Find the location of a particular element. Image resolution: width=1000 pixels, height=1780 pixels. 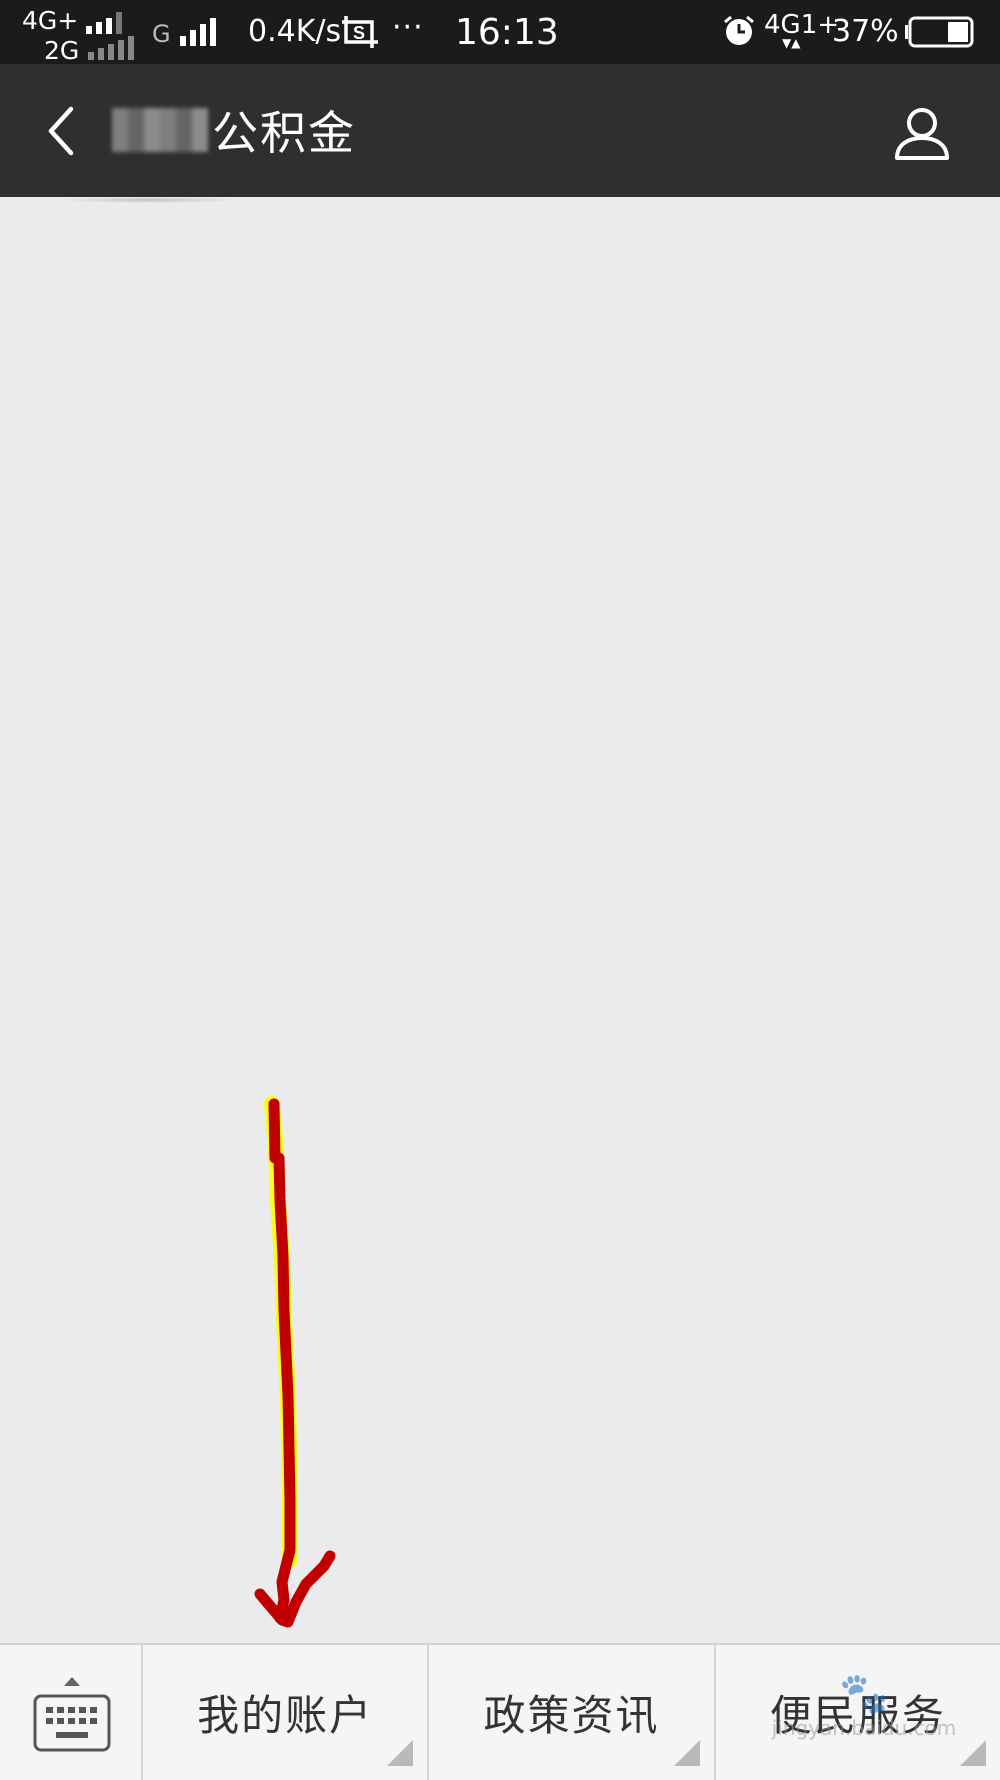

battery-icon is located at coordinates (939, 32).